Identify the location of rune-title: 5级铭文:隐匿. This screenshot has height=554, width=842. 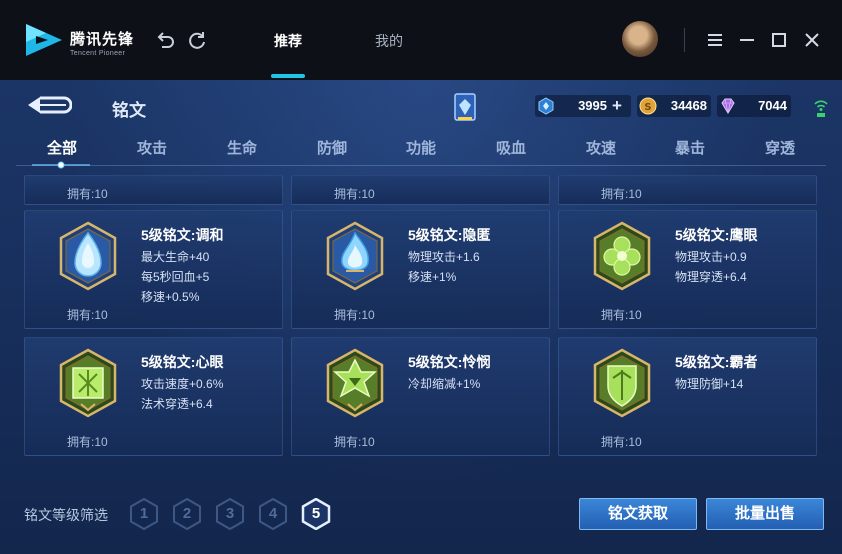
(449, 235).